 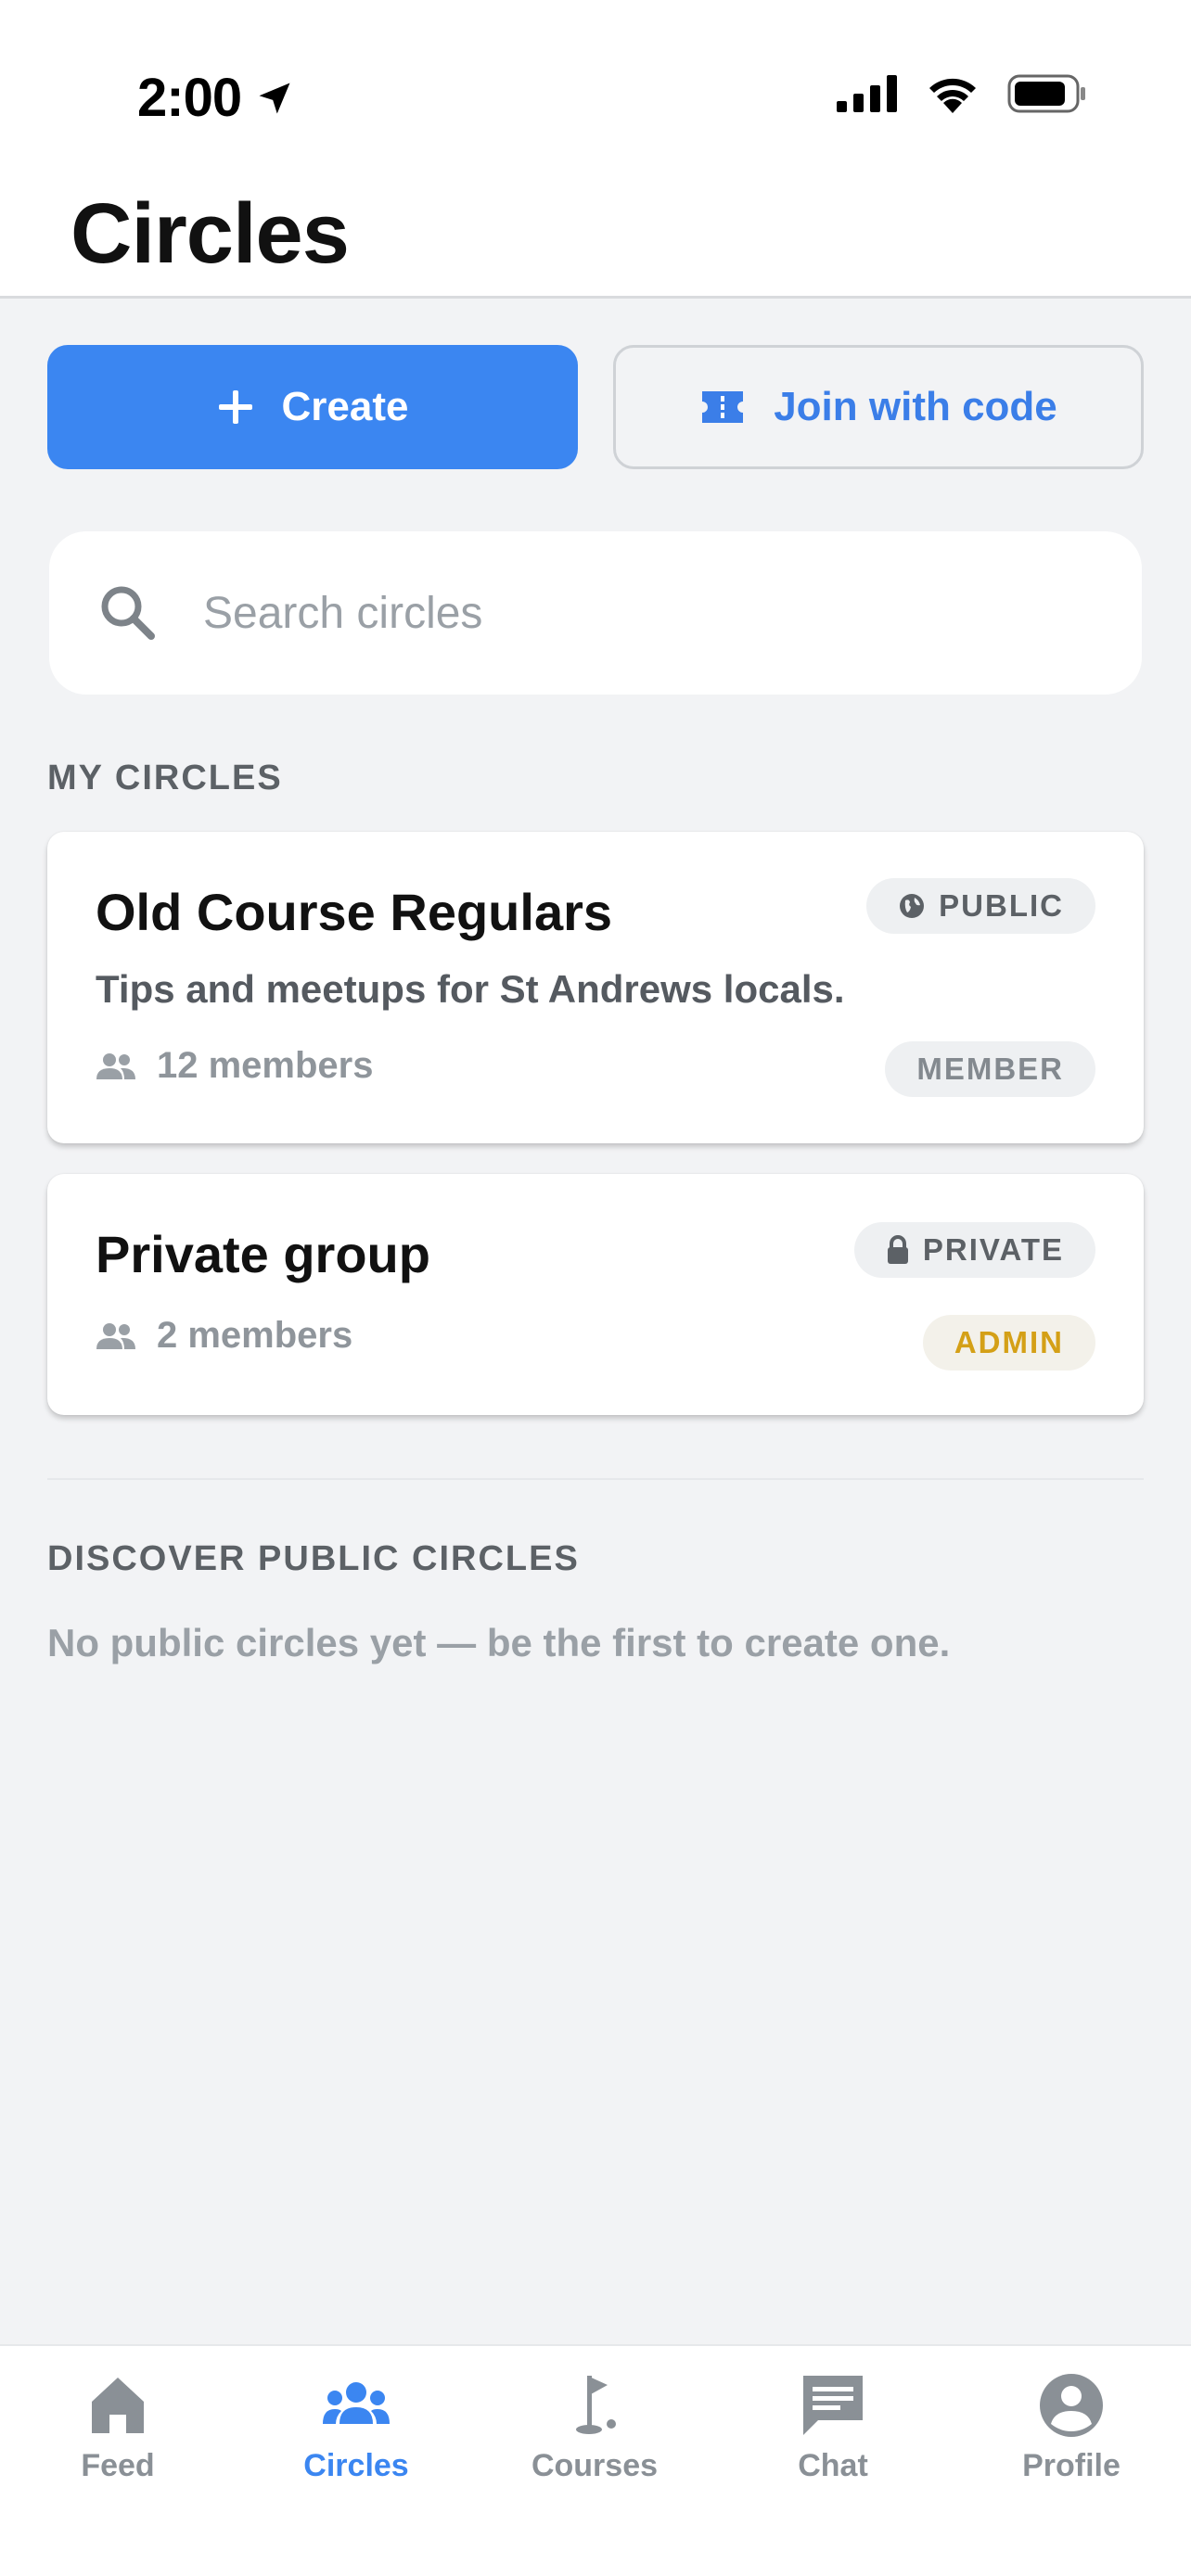 What do you see at coordinates (255, 1336) in the screenshot?
I see `circle-members-text: 2 members` at bounding box center [255, 1336].